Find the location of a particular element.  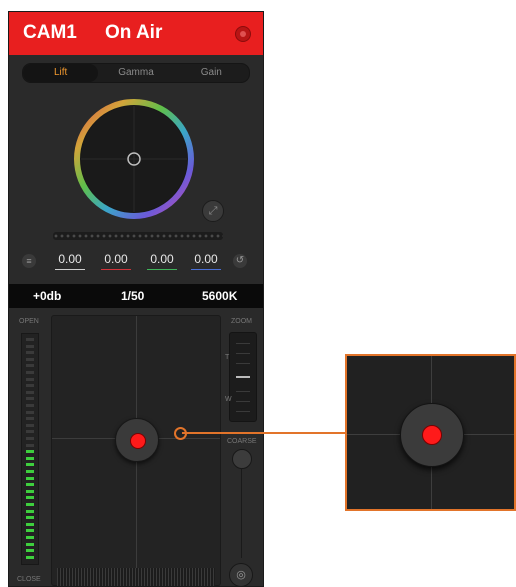

knob-zoom-callout is located at coordinates (430, 432).